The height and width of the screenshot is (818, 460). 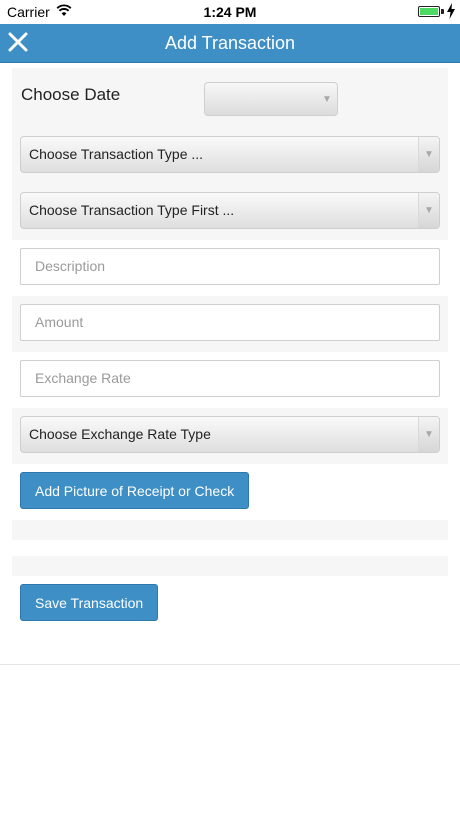 What do you see at coordinates (230, 548) in the screenshot?
I see `divider` at bounding box center [230, 548].